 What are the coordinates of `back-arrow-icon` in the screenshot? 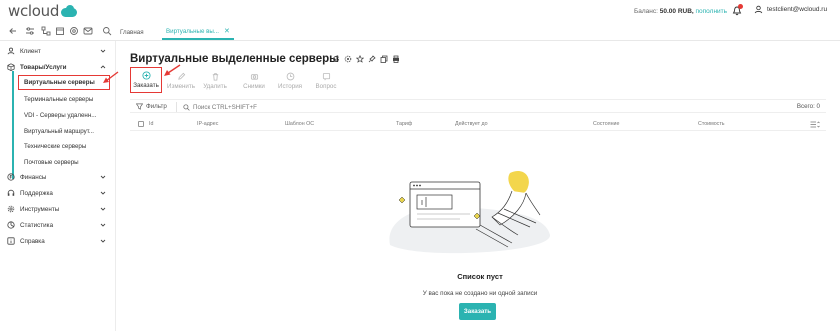 It's located at (13, 31).